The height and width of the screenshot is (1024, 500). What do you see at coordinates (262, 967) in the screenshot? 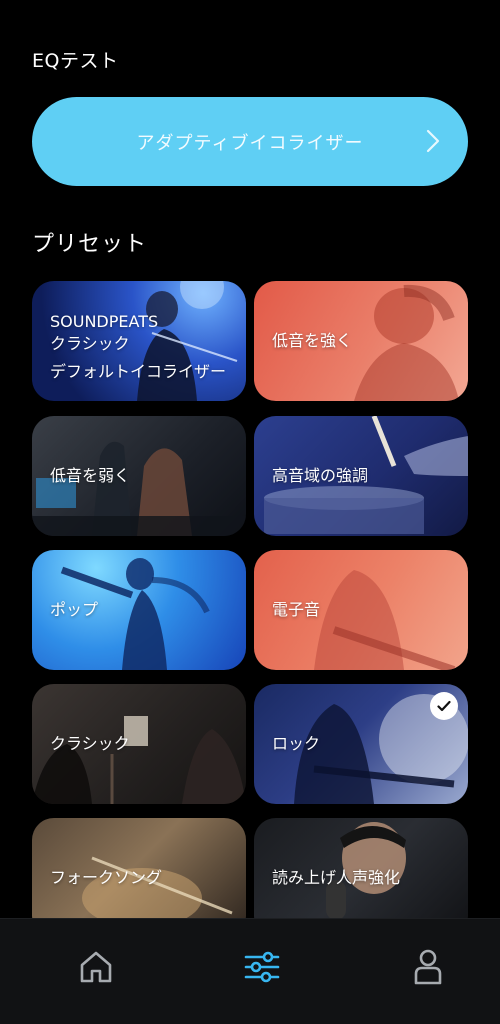
I see `equalizer-sliders-icon` at bounding box center [262, 967].